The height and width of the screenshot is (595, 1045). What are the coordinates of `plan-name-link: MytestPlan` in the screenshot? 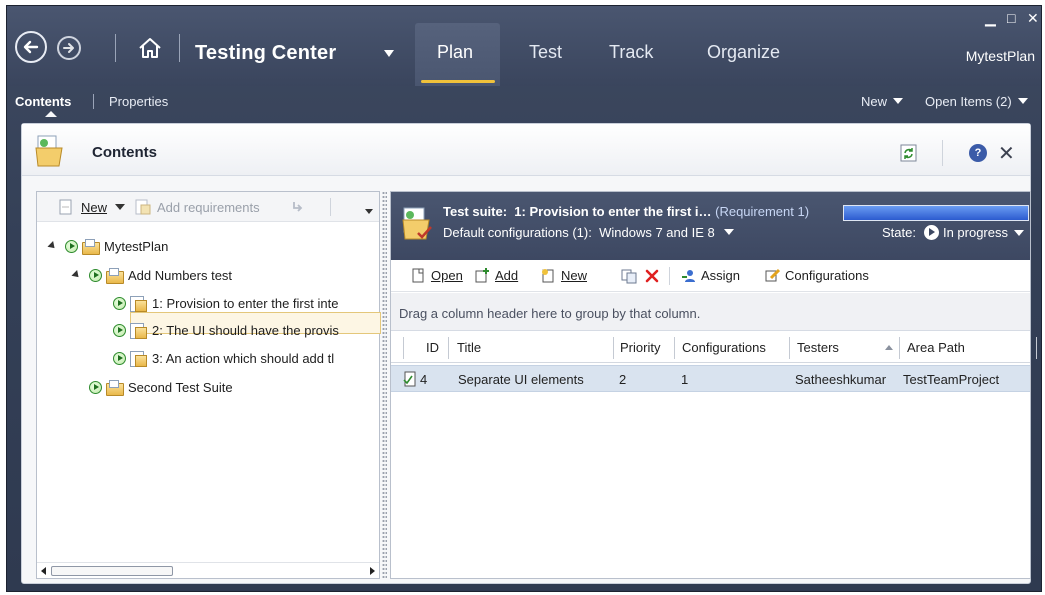 It's located at (1000, 56).